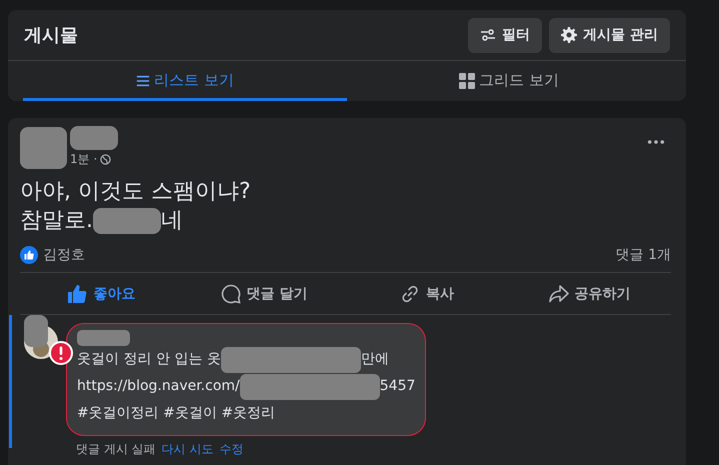  Describe the element at coordinates (116, 449) in the screenshot. I see `failure-status: 댓글 게시 실패` at that location.